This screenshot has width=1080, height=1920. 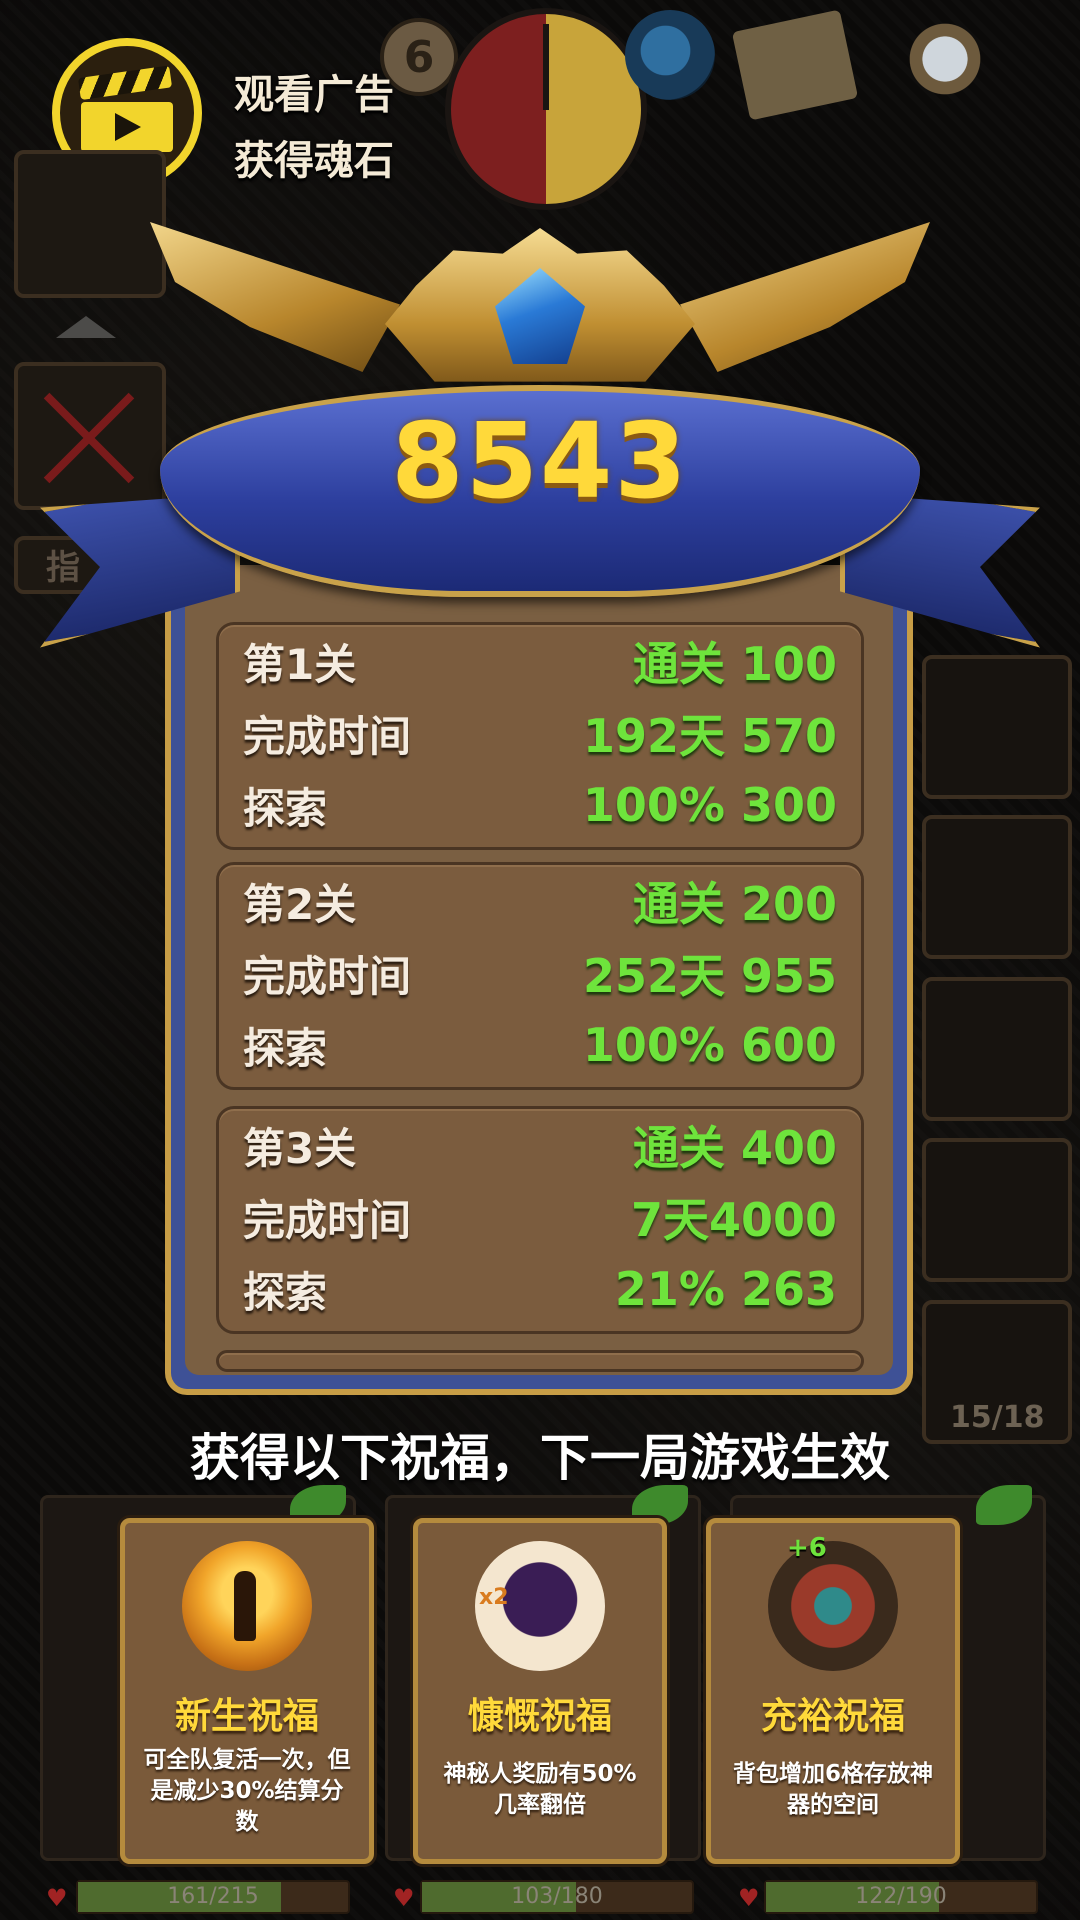 I want to click on moon-icon, so click(x=670, y=55).